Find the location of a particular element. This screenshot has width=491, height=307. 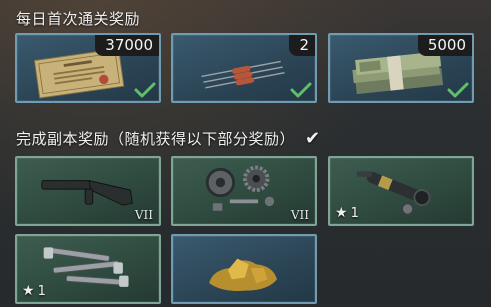

reward-card-resistors: 2 is located at coordinates (244, 68).